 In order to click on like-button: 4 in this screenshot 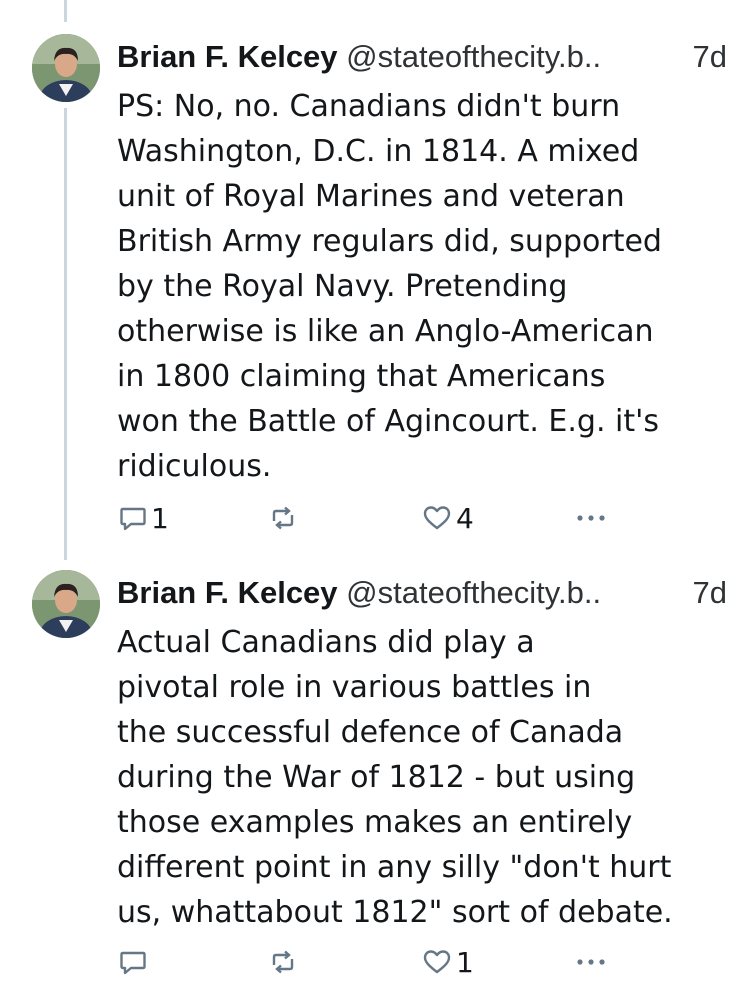, I will do `click(448, 518)`.